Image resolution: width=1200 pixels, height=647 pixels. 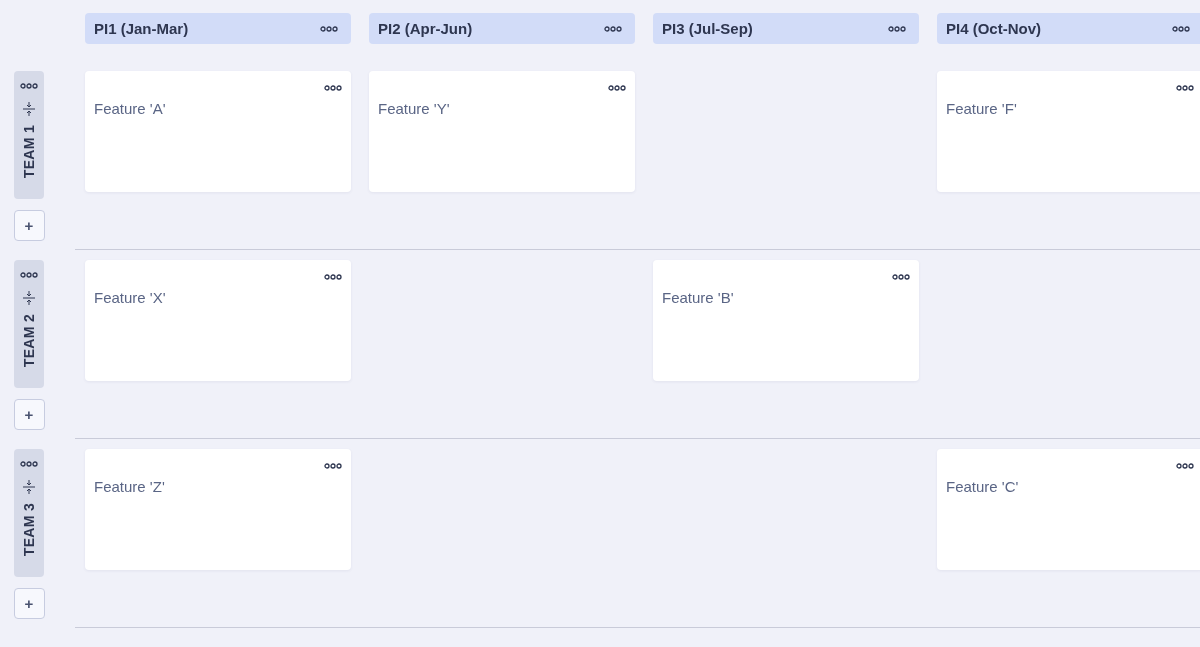 I want to click on team-name: TEAM 2, so click(x=29, y=341).